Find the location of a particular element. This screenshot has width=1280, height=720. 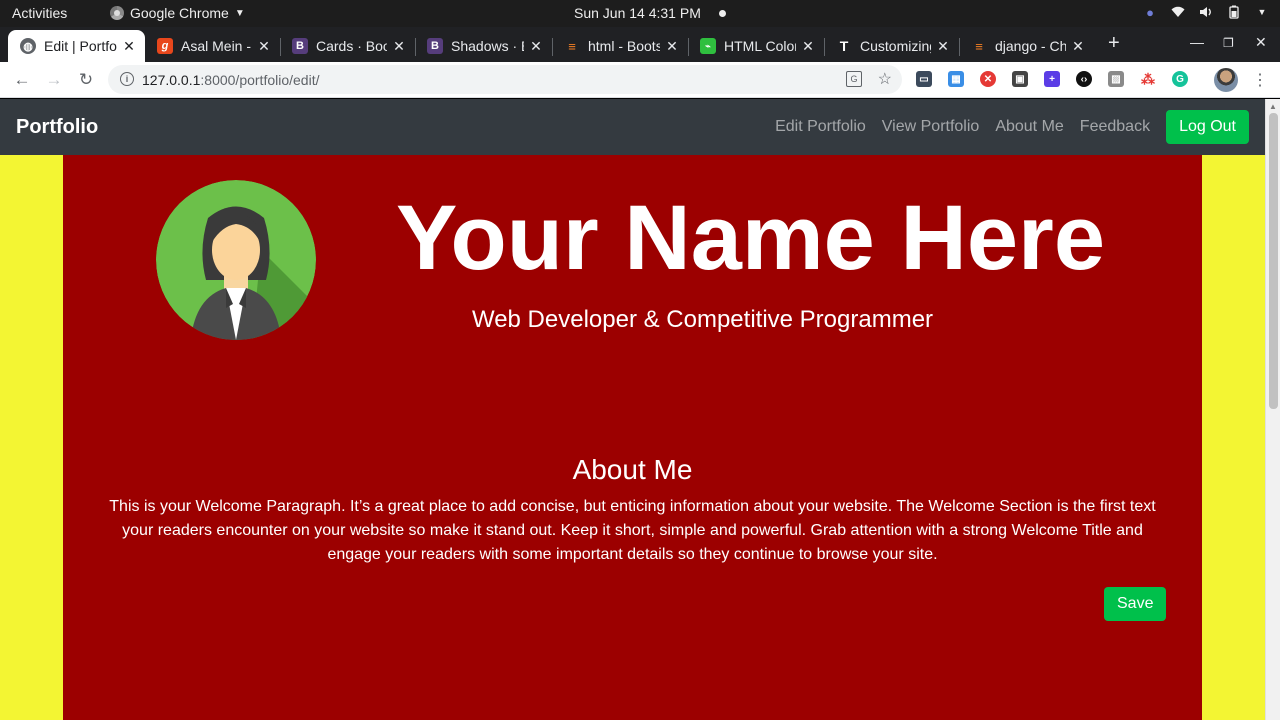

app-name: Google Chrome is located at coordinates (179, 13).